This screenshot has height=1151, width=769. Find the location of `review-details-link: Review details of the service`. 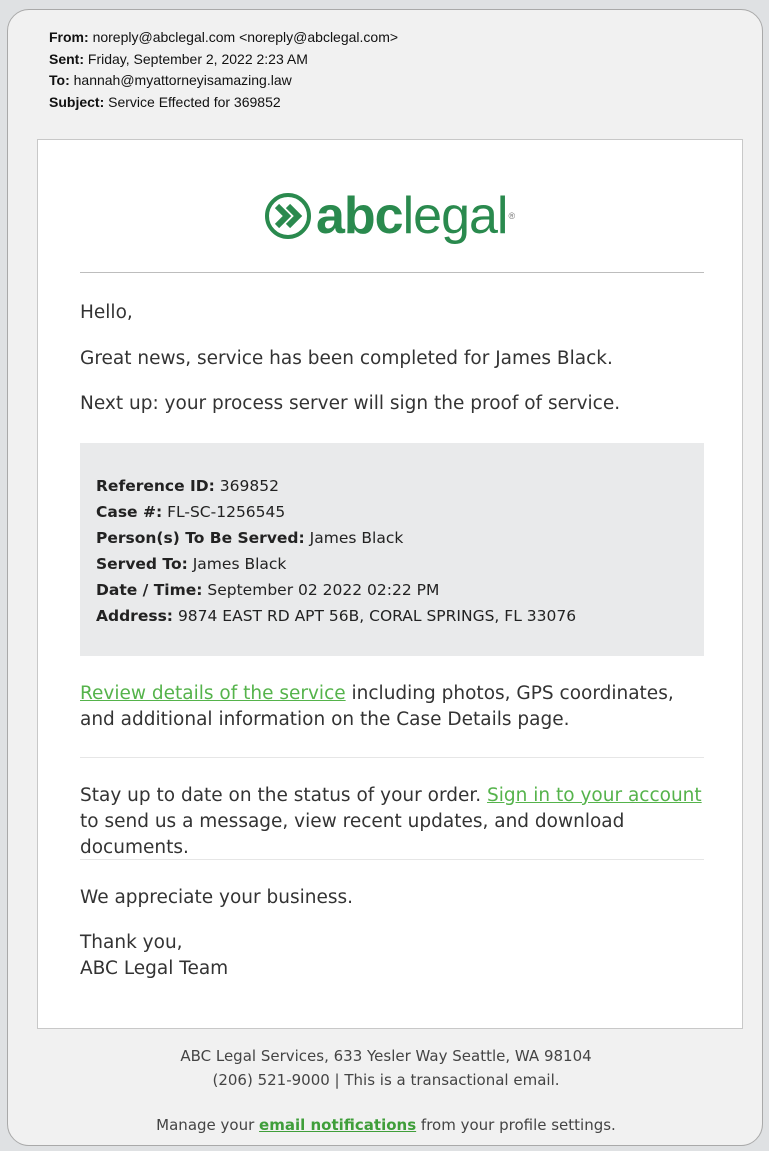

review-details-link: Review details of the service is located at coordinates (213, 693).